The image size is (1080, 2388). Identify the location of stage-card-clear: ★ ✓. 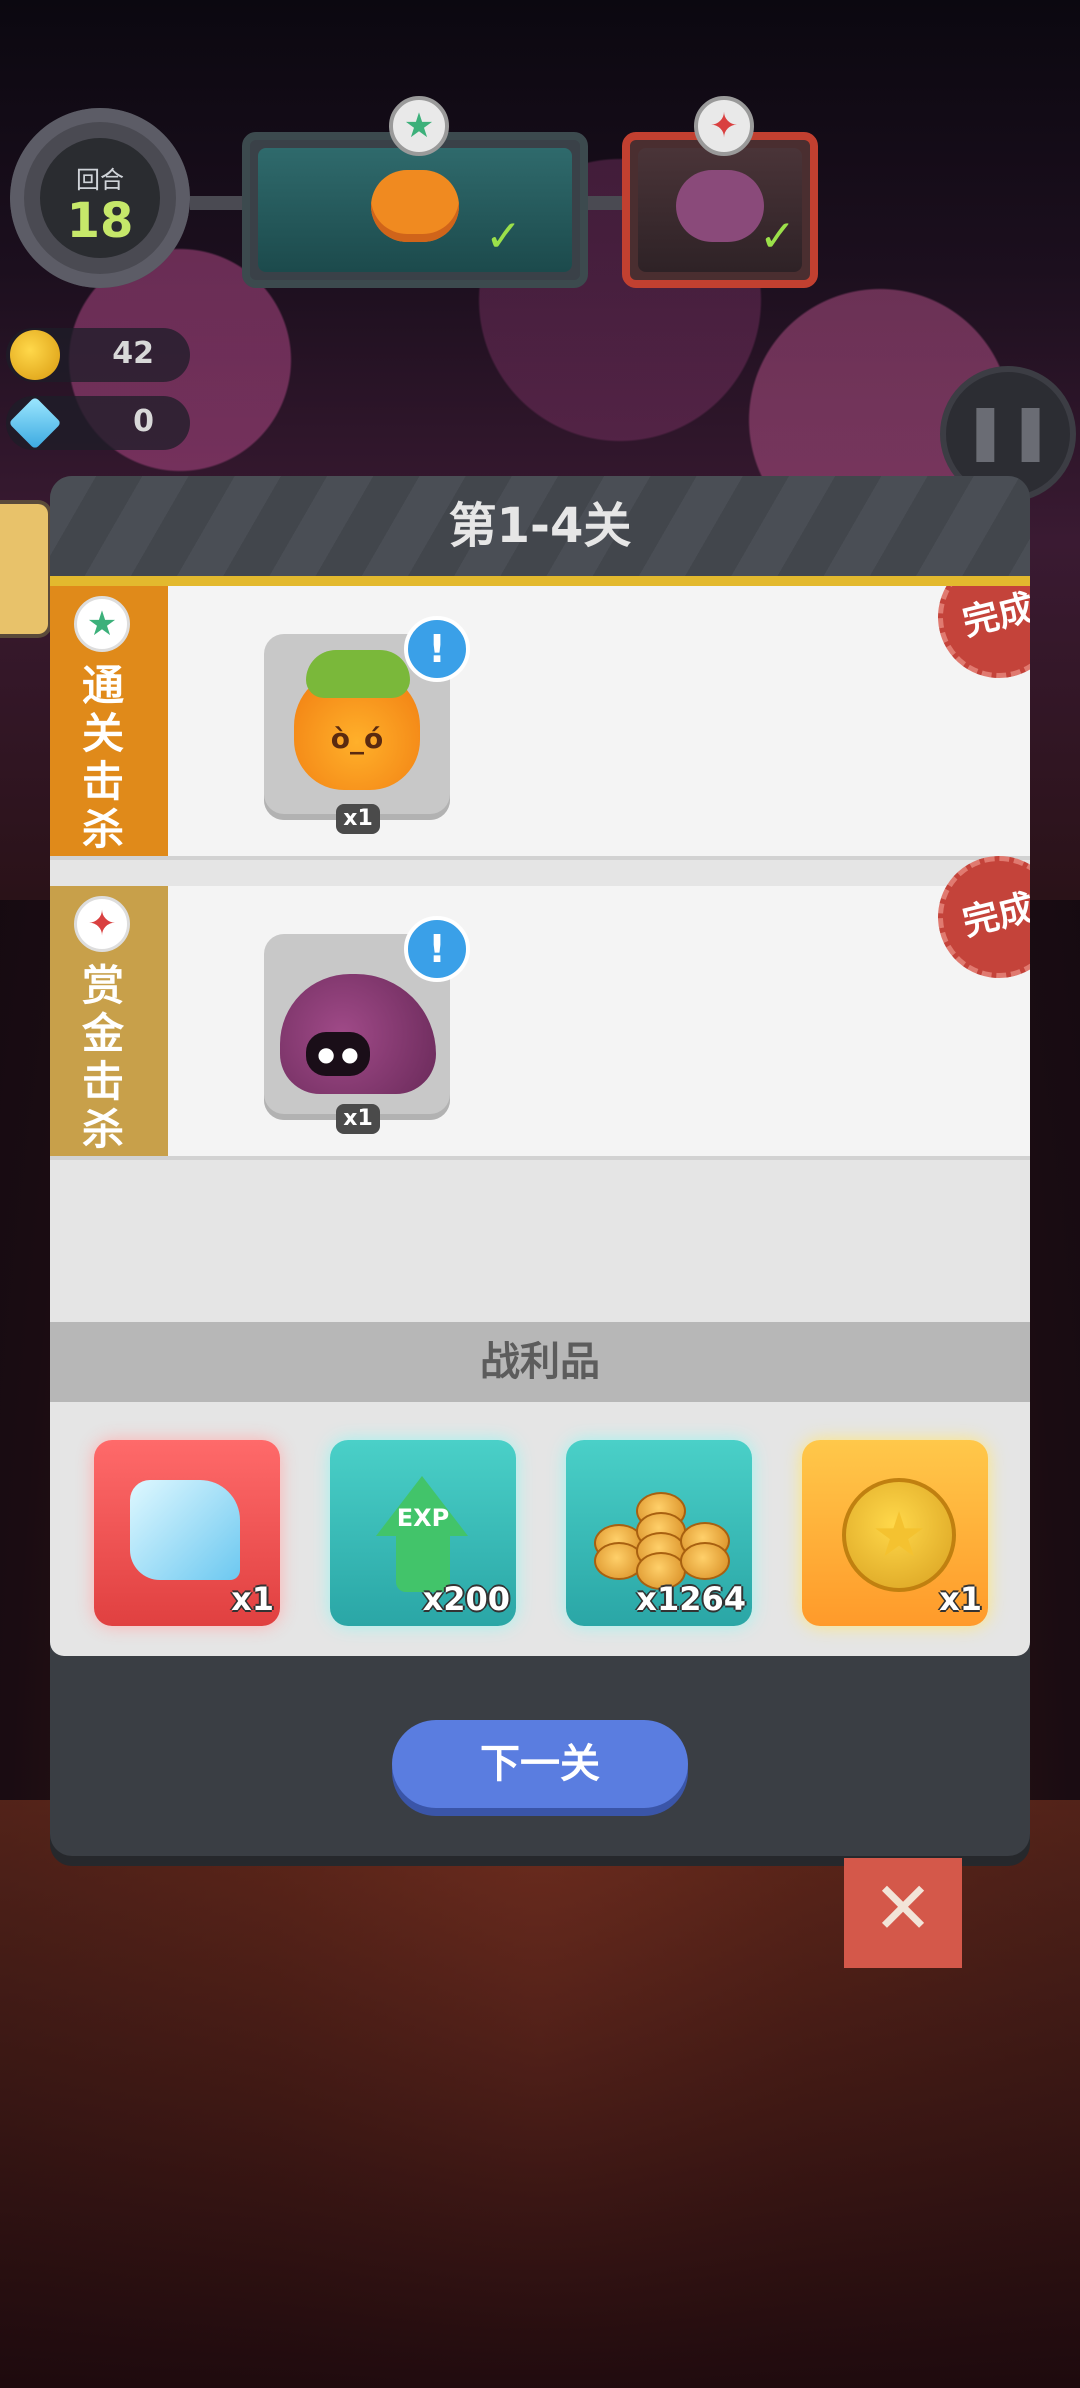
(415, 192).